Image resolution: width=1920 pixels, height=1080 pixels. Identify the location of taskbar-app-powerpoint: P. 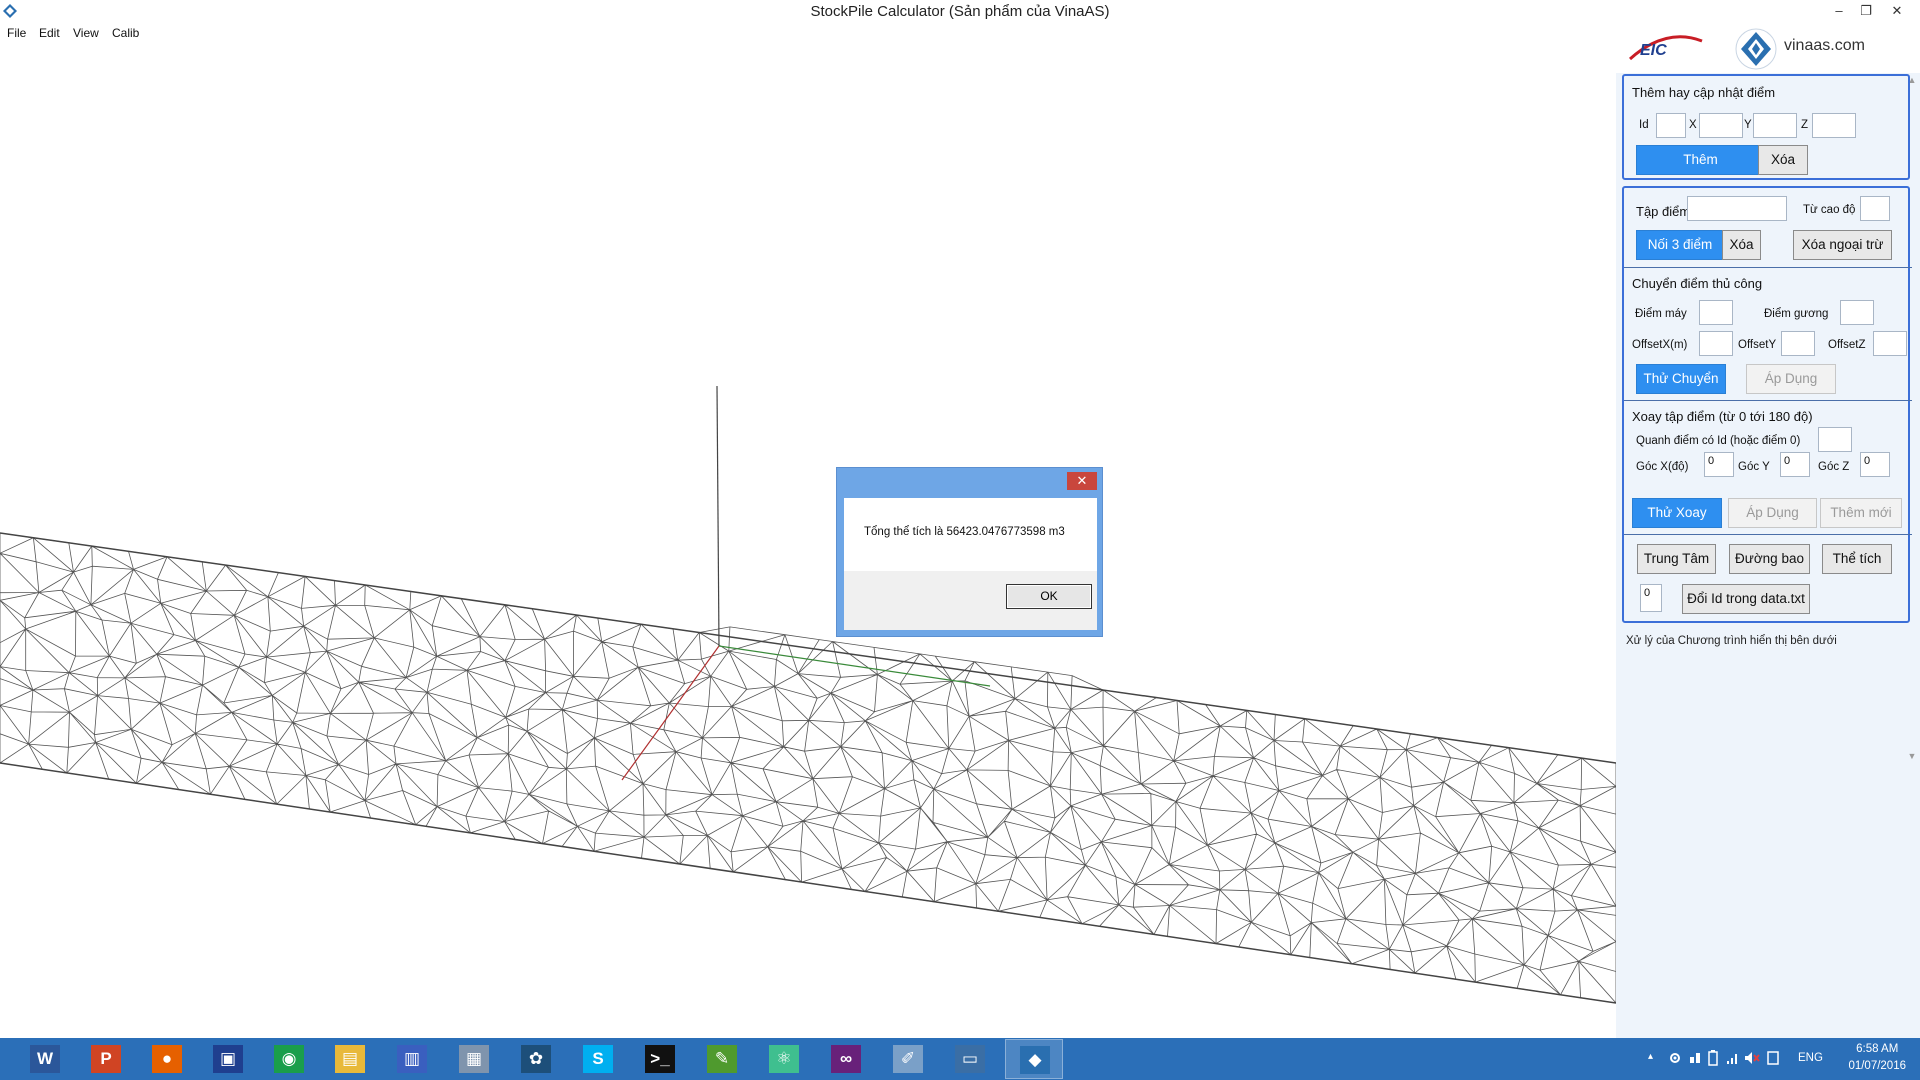
(106, 1059).